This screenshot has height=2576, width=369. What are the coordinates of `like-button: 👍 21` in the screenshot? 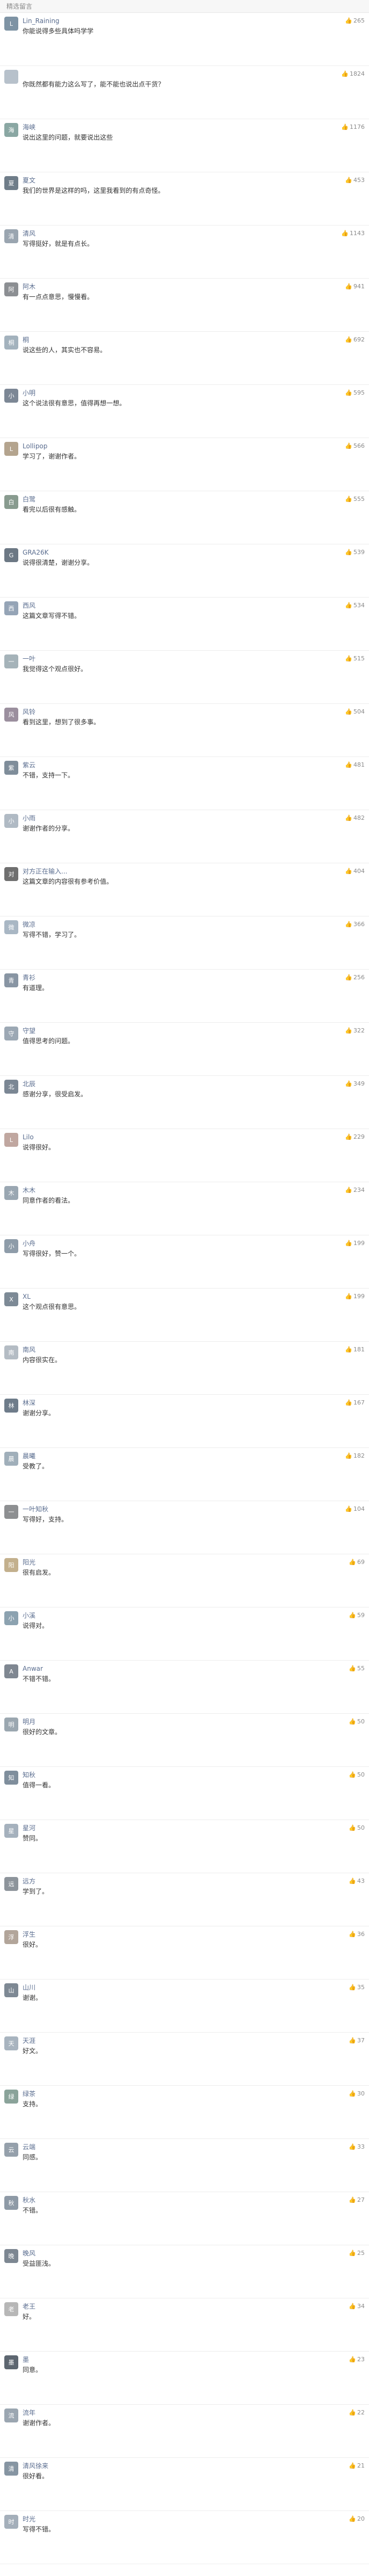 It's located at (357, 2465).